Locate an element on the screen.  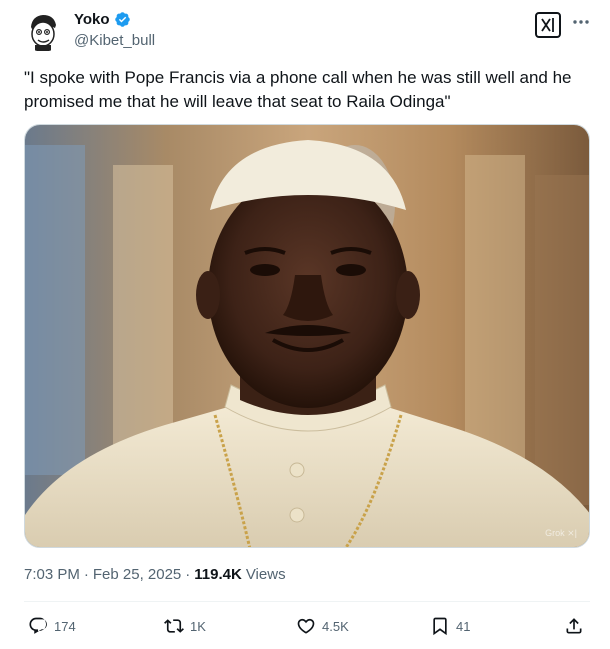
tweet-time: 7:03 PM is located at coordinates (52, 574).